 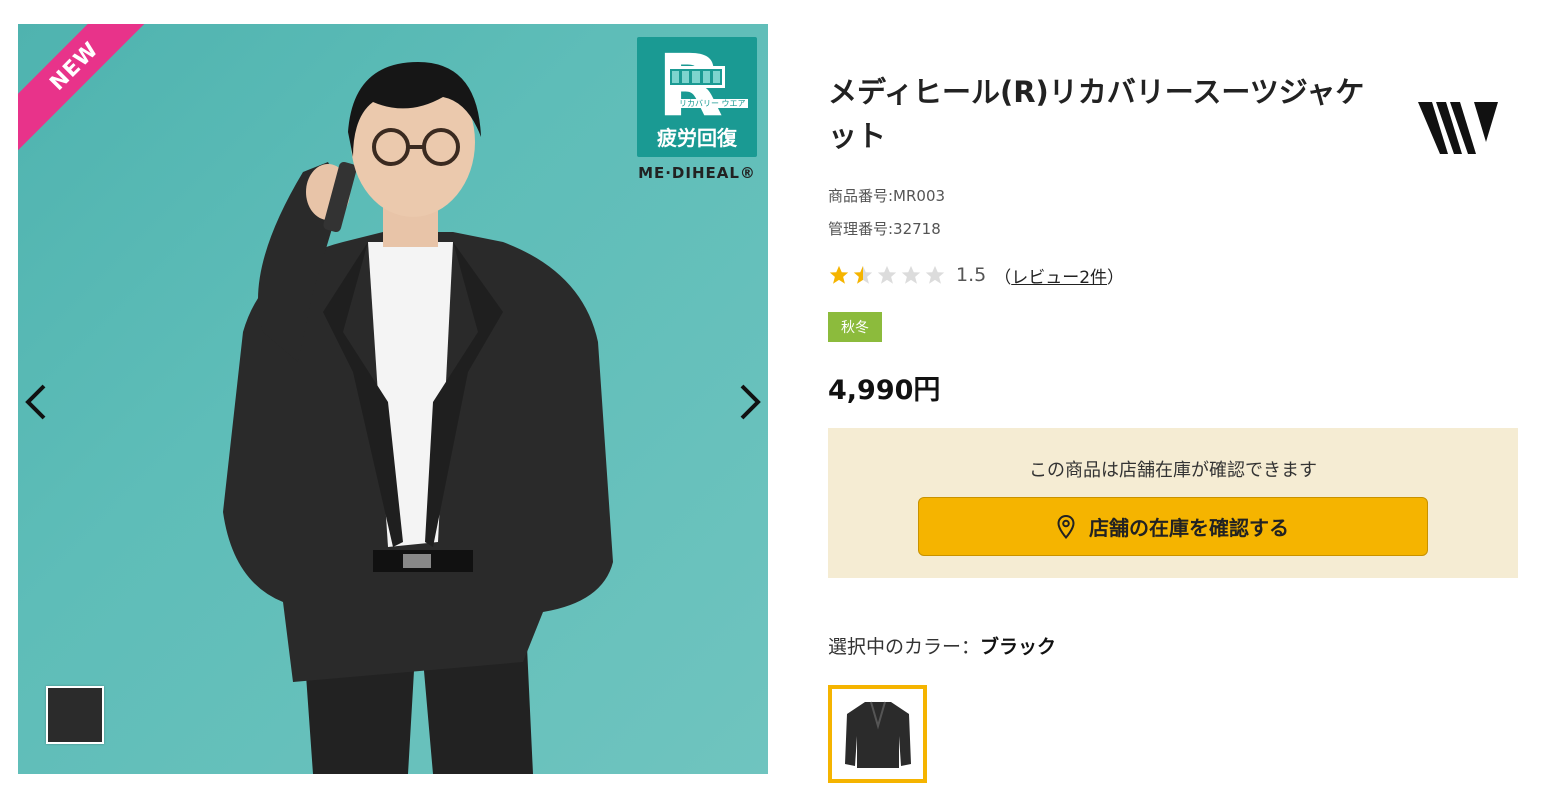 I want to click on star-full-icon, so click(x=839, y=274).